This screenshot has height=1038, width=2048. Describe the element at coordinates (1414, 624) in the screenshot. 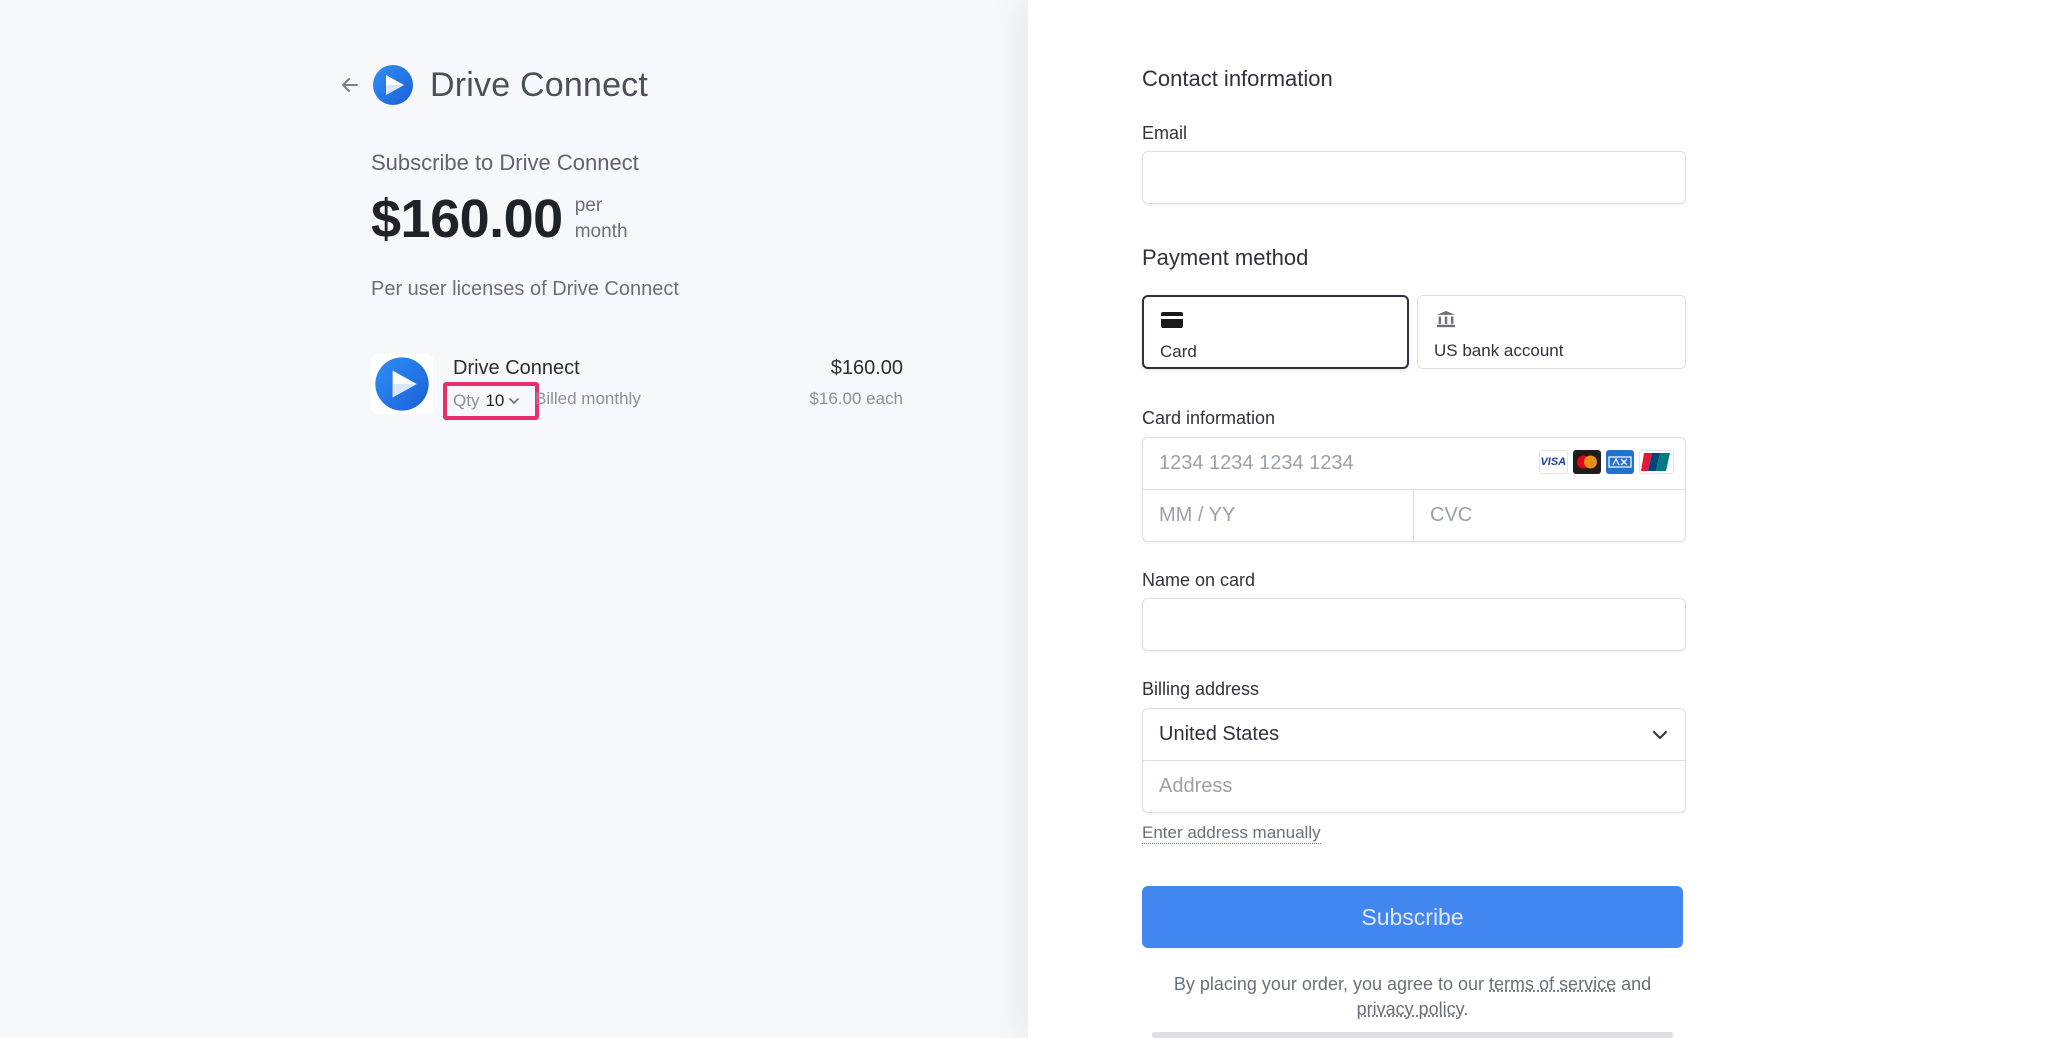

I see `name-on-card-field` at that location.